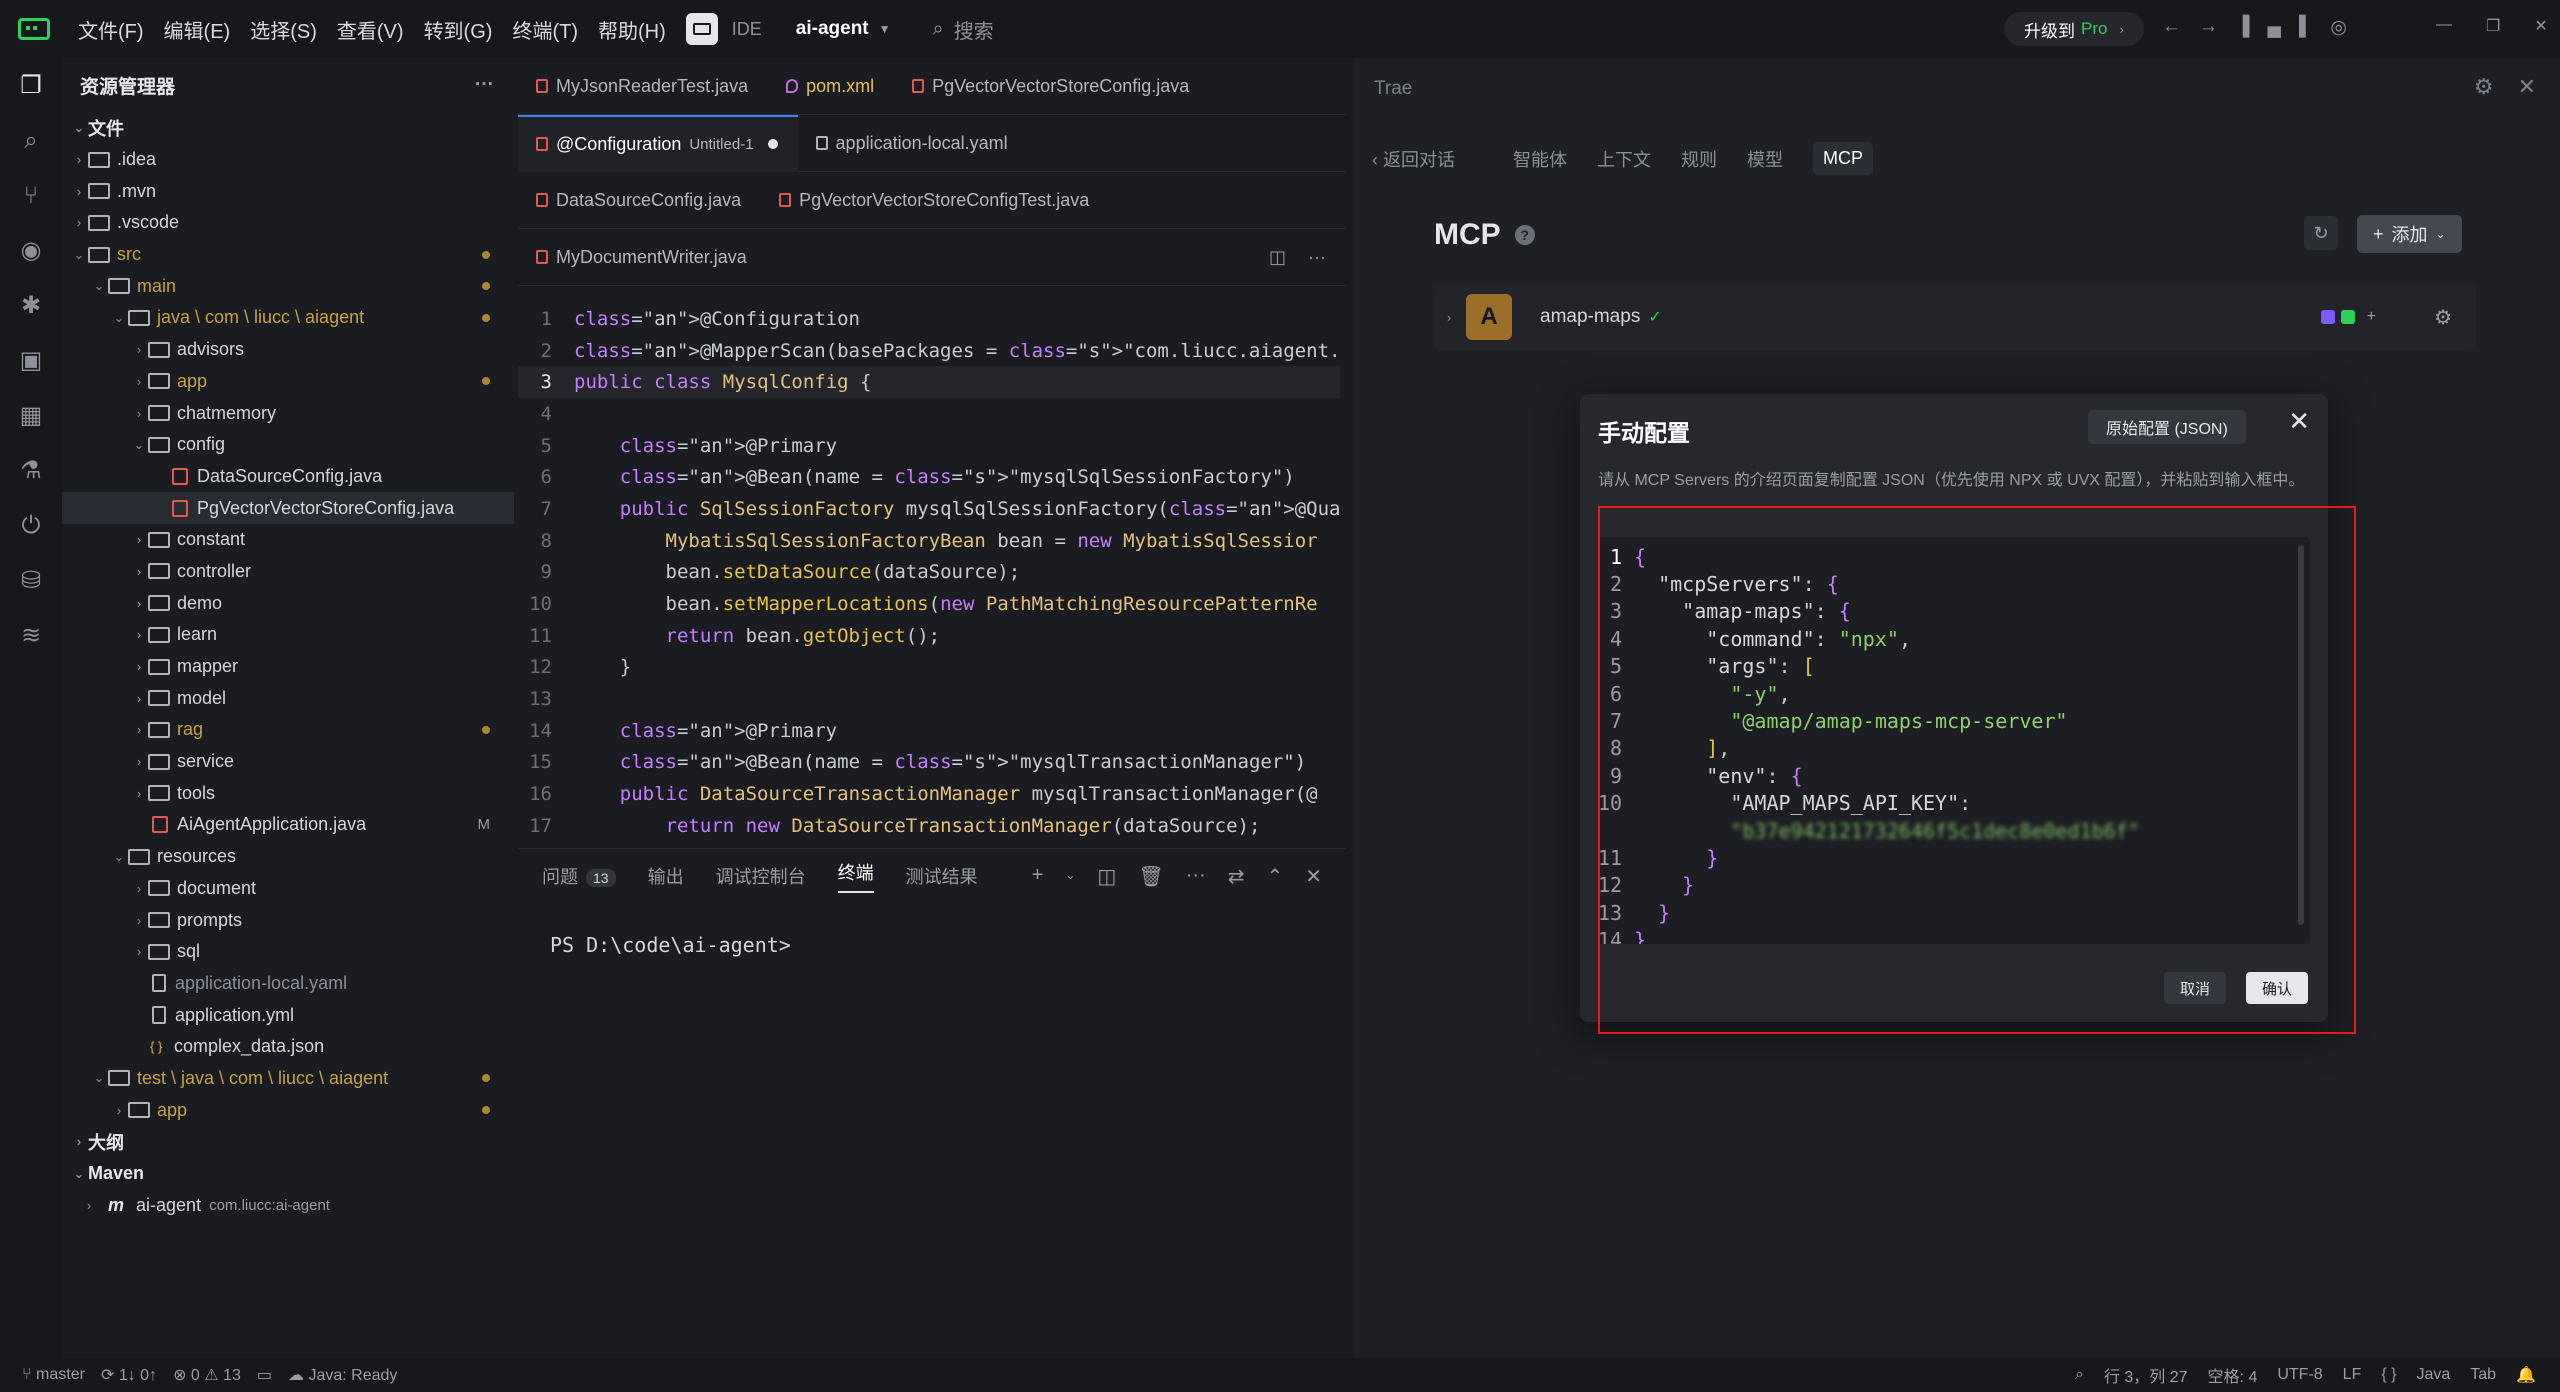  Describe the element at coordinates (2444, 26) in the screenshot. I see `minimize-icon: —` at that location.